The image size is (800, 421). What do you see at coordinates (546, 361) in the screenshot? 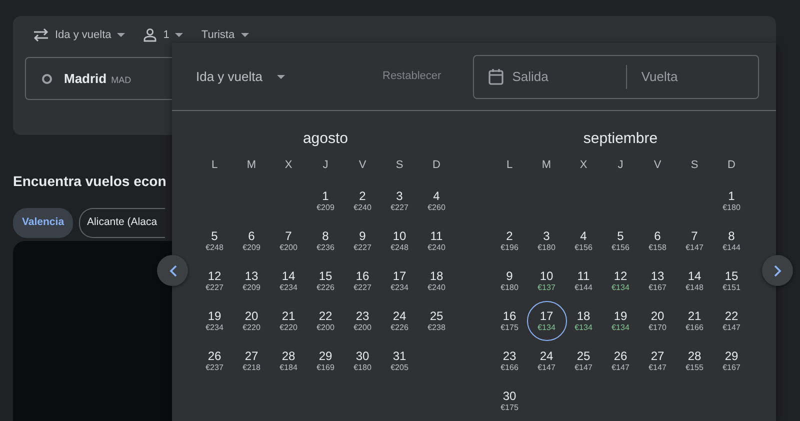
I see `calendar-day: 24 €147` at bounding box center [546, 361].